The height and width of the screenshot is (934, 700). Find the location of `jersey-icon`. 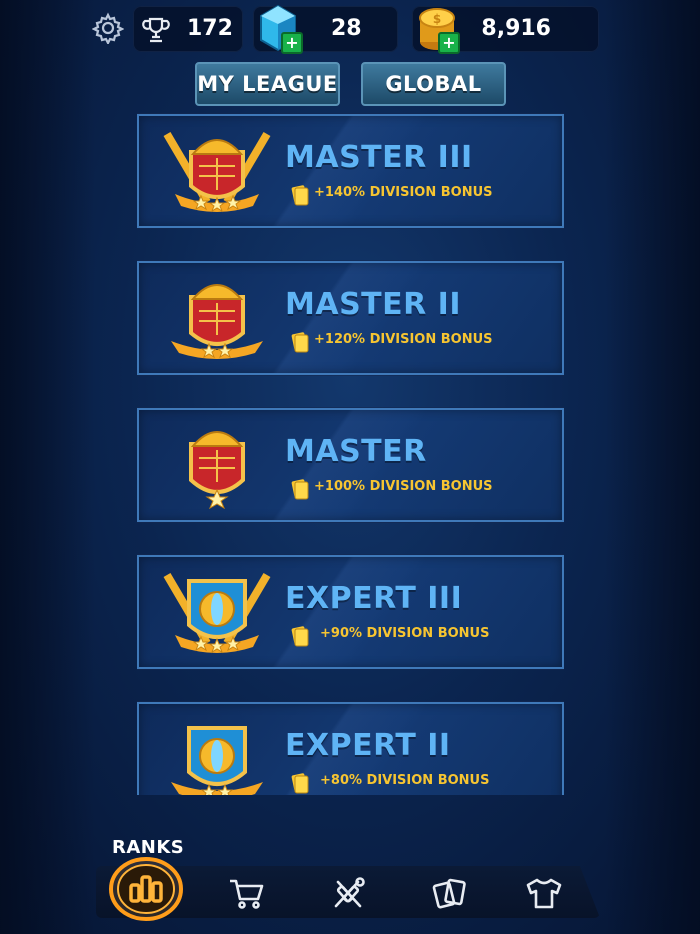

jersey-icon is located at coordinates (544, 893).